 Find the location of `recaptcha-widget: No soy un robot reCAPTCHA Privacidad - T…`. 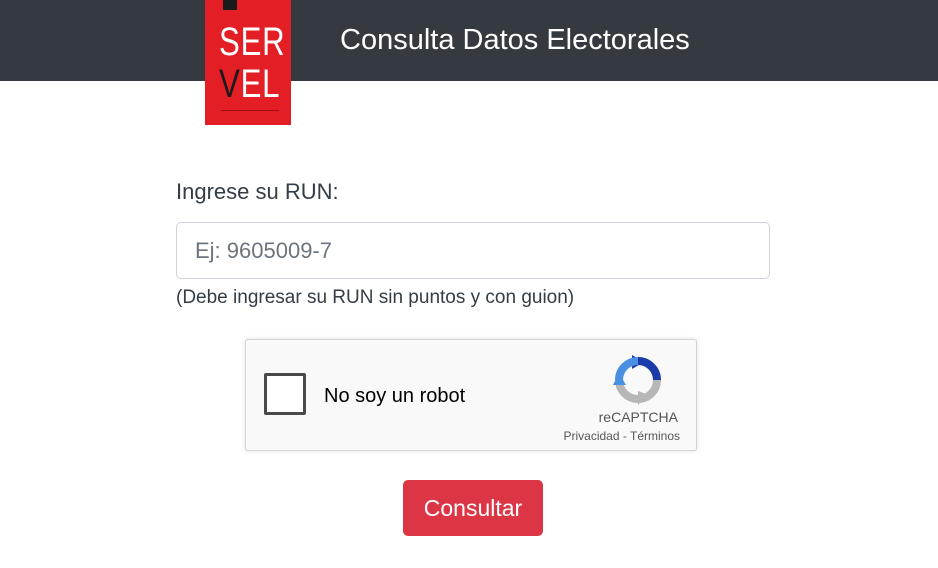

recaptcha-widget: No soy un robot reCAPTCHA Privacidad - T… is located at coordinates (471, 395).